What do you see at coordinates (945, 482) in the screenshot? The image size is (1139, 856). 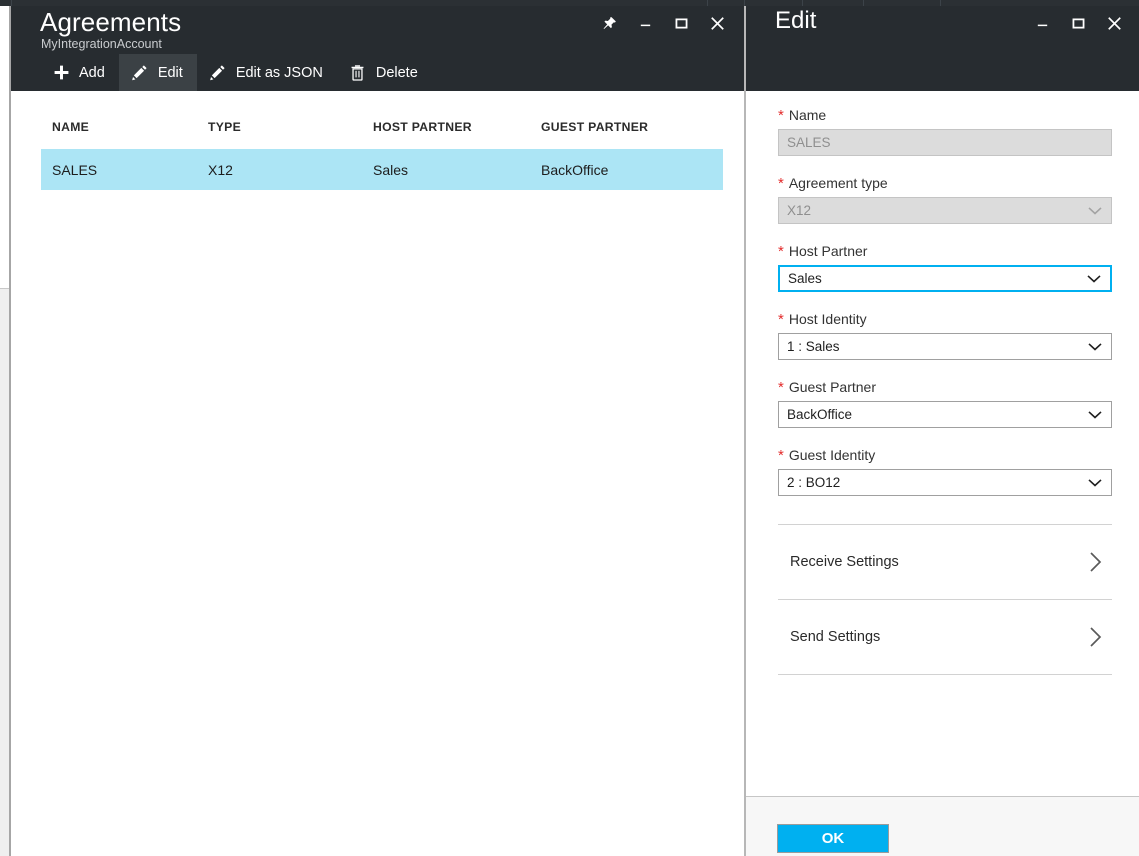 I see `guest-identity-select: 2 : BO12` at bounding box center [945, 482].